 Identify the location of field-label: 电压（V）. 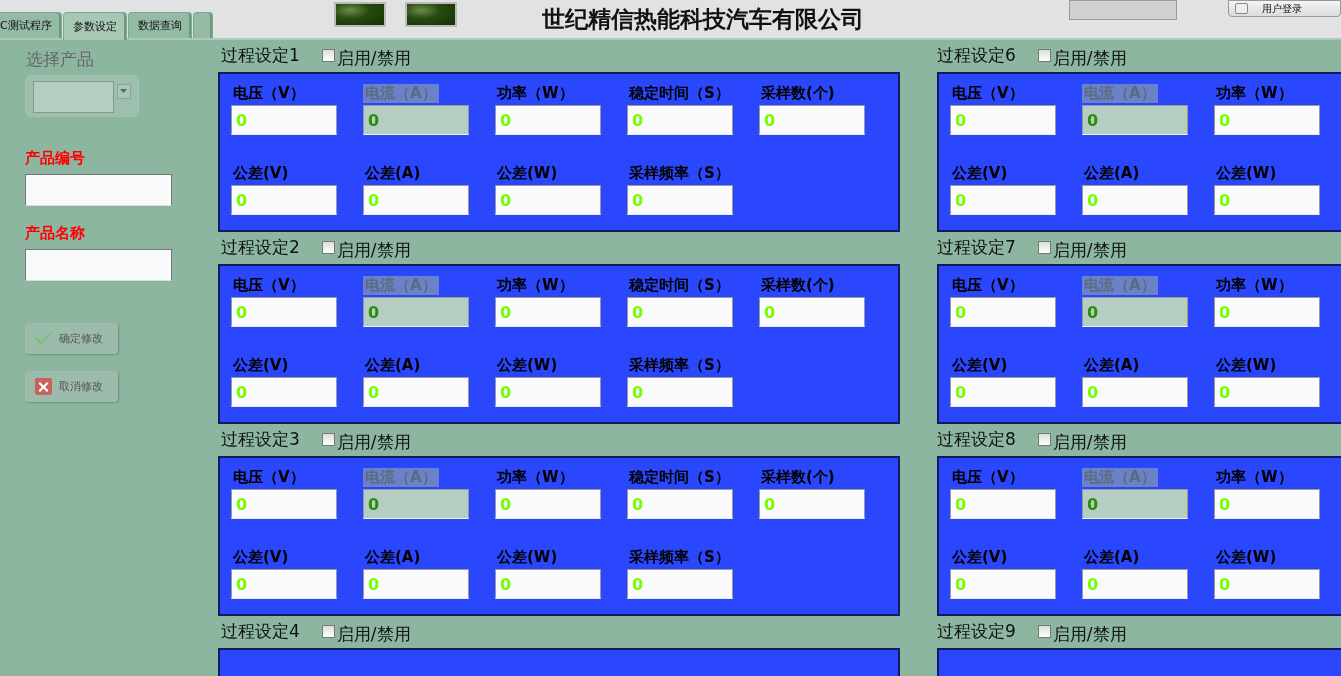
(988, 477).